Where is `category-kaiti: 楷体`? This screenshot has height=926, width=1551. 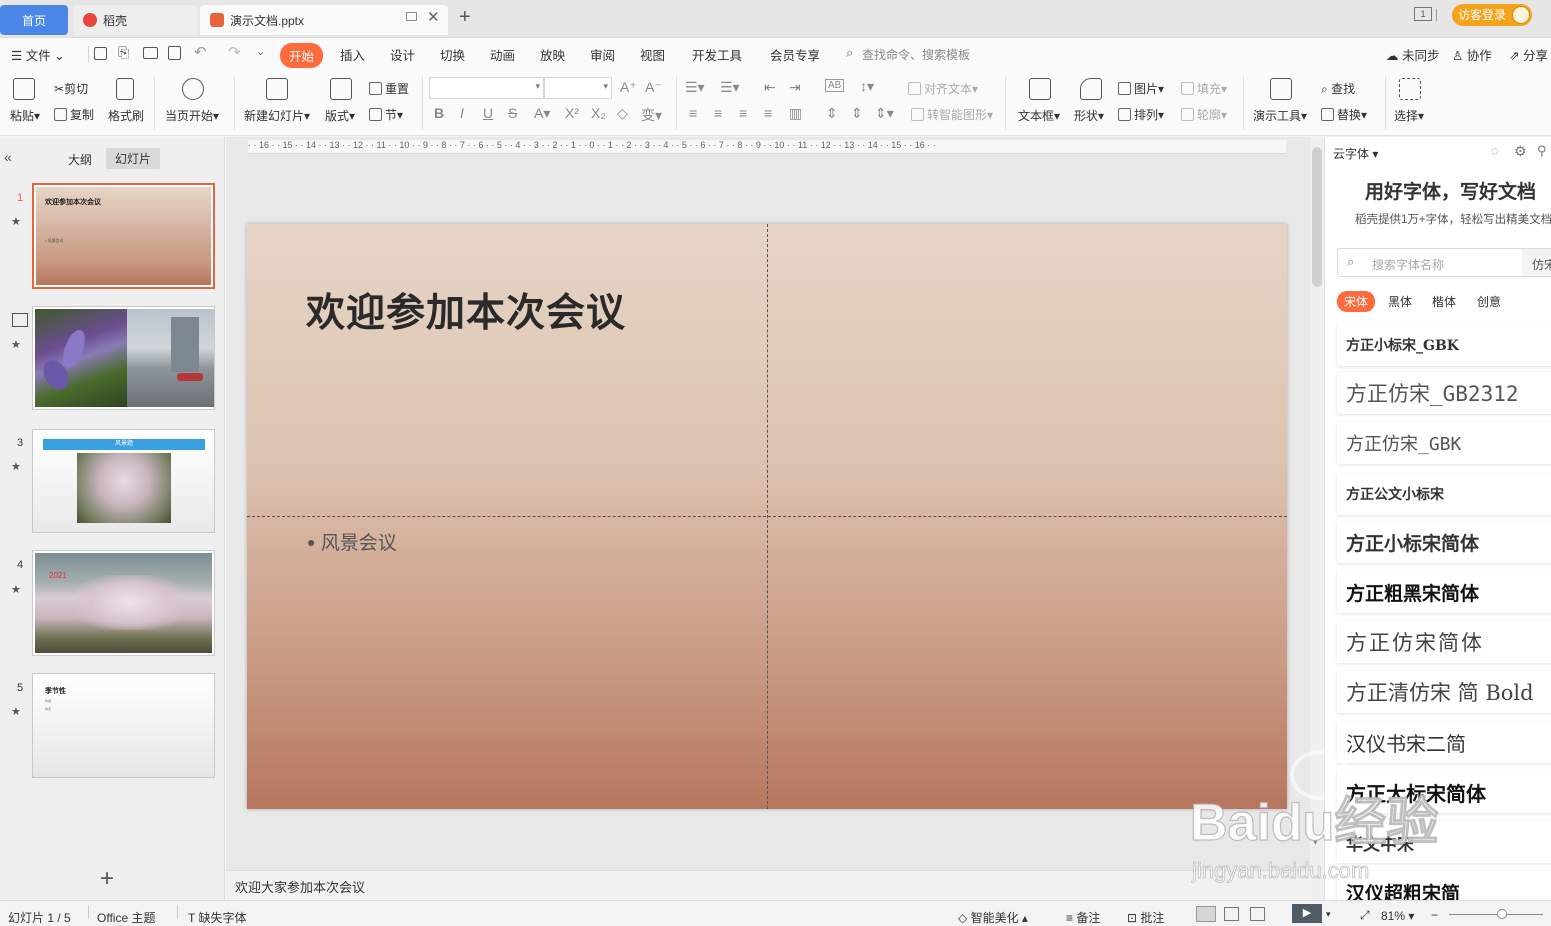 category-kaiti: 楷体 is located at coordinates (1444, 301).